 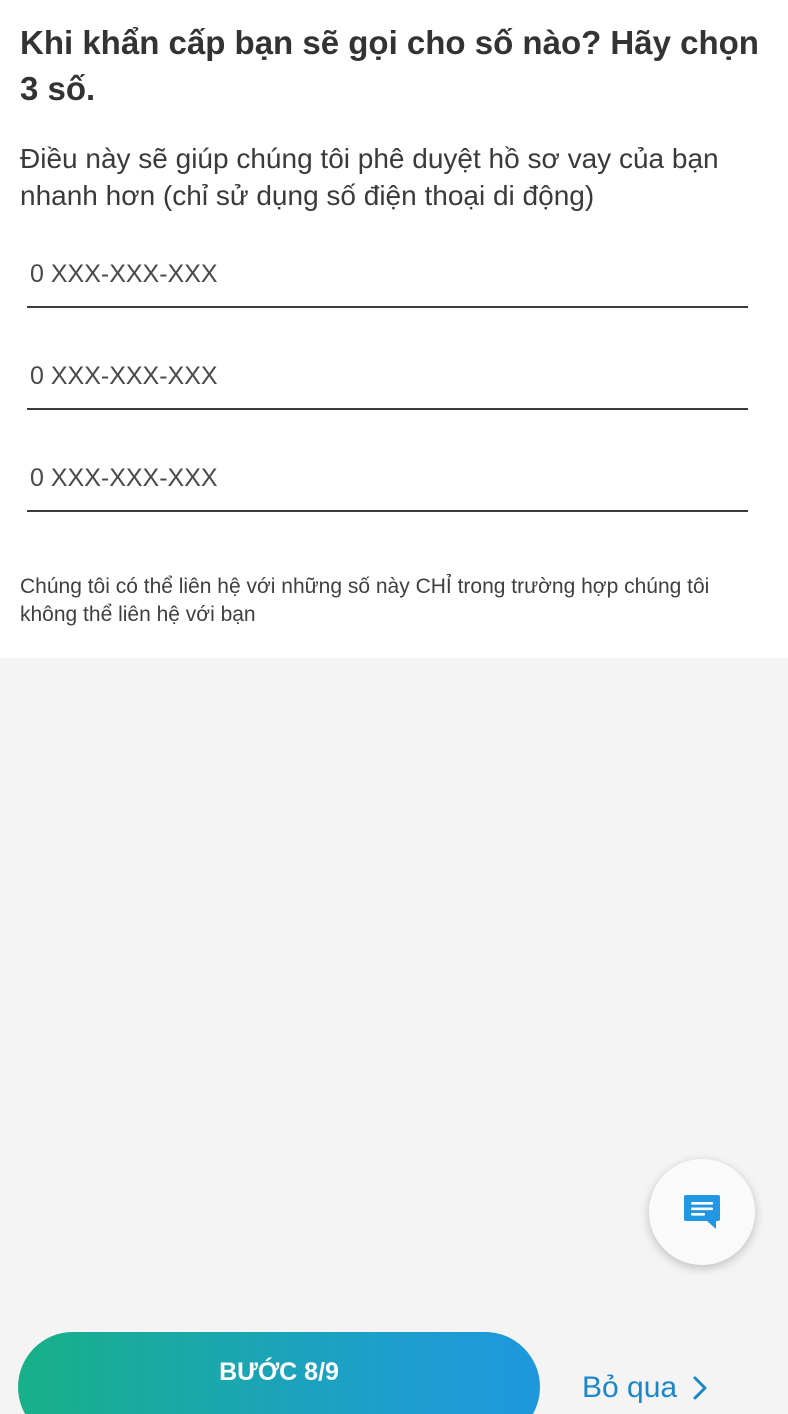 I want to click on next-step-button: BƯỚC 8/9, so click(x=279, y=1373).